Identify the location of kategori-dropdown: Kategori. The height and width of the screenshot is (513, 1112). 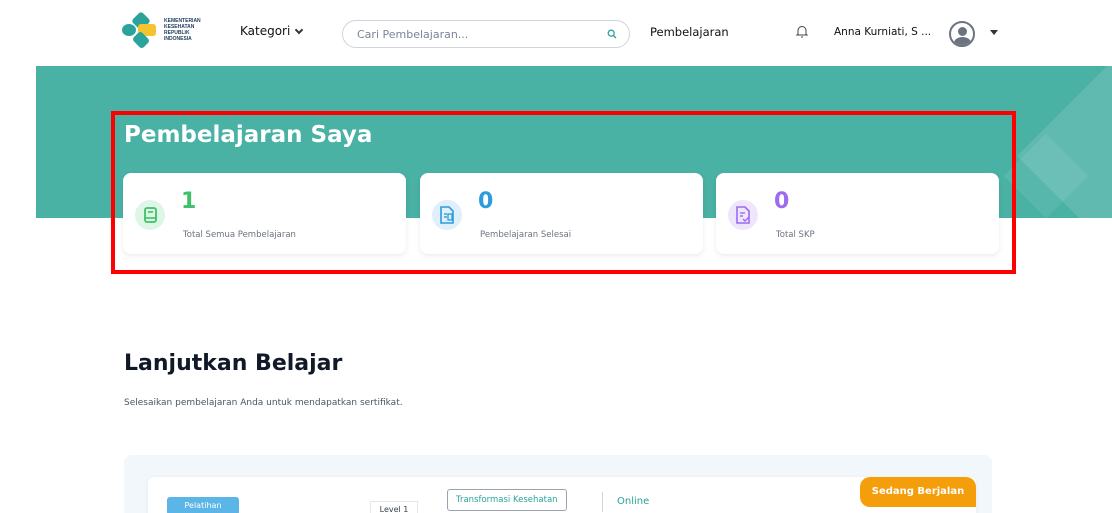
(272, 31).